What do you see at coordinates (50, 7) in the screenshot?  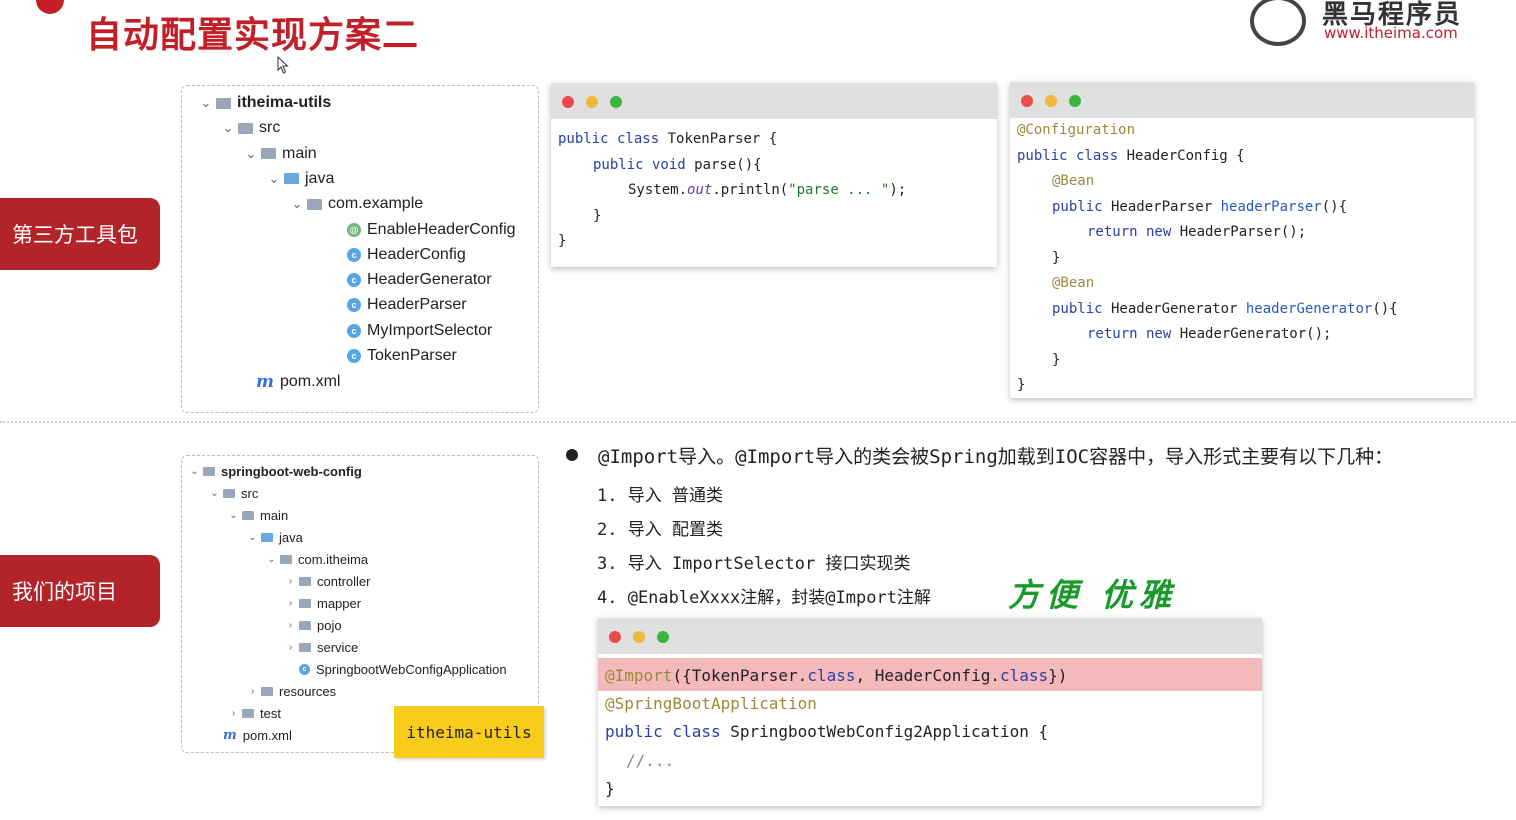 I see `title-bullet-icon` at bounding box center [50, 7].